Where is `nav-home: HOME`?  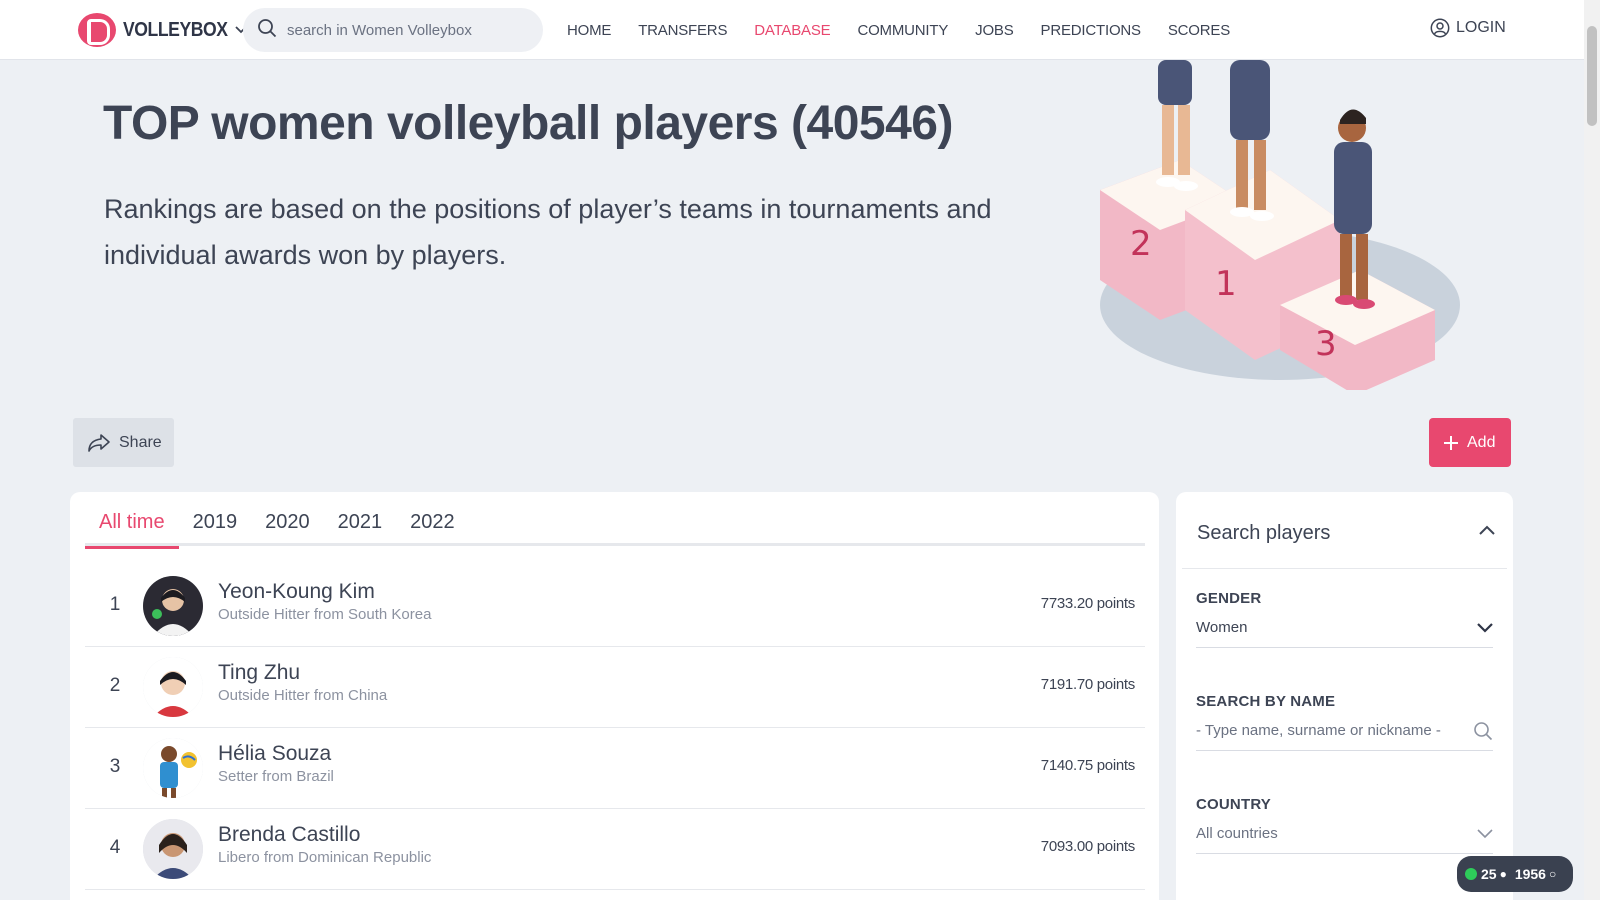 nav-home: HOME is located at coordinates (589, 30).